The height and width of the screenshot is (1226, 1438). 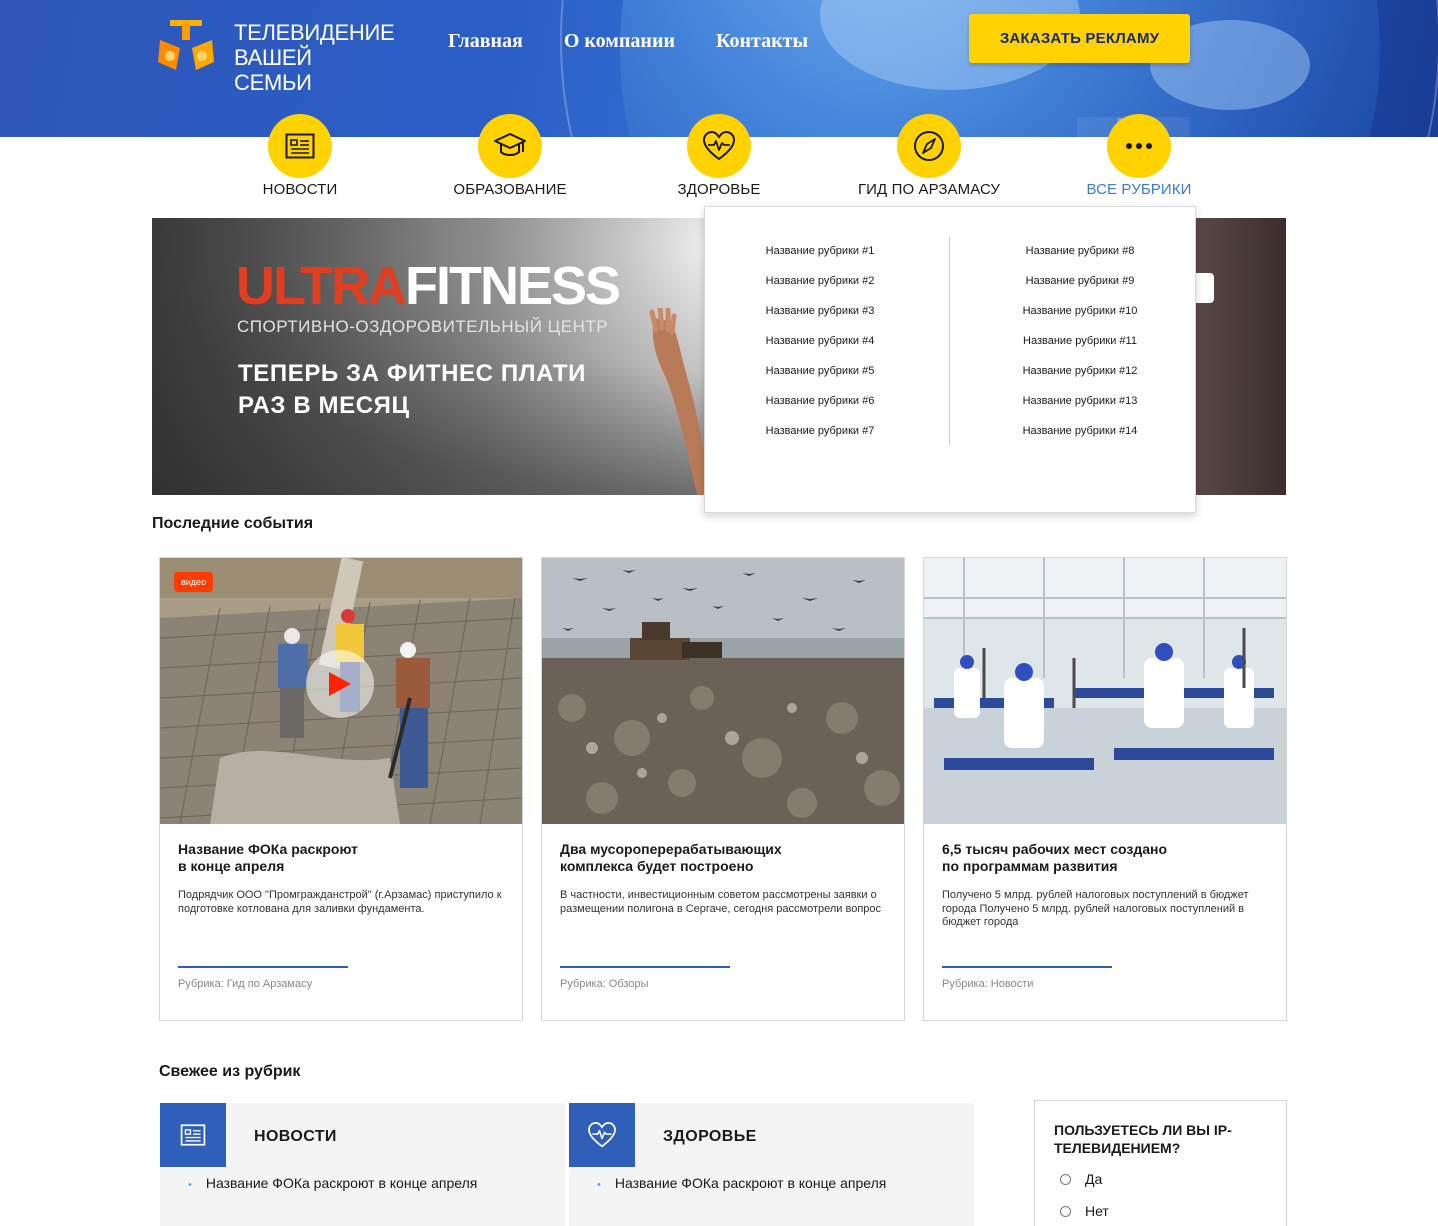 I want to click on card-category: Рубрика: Обзоры, so click(x=604, y=984).